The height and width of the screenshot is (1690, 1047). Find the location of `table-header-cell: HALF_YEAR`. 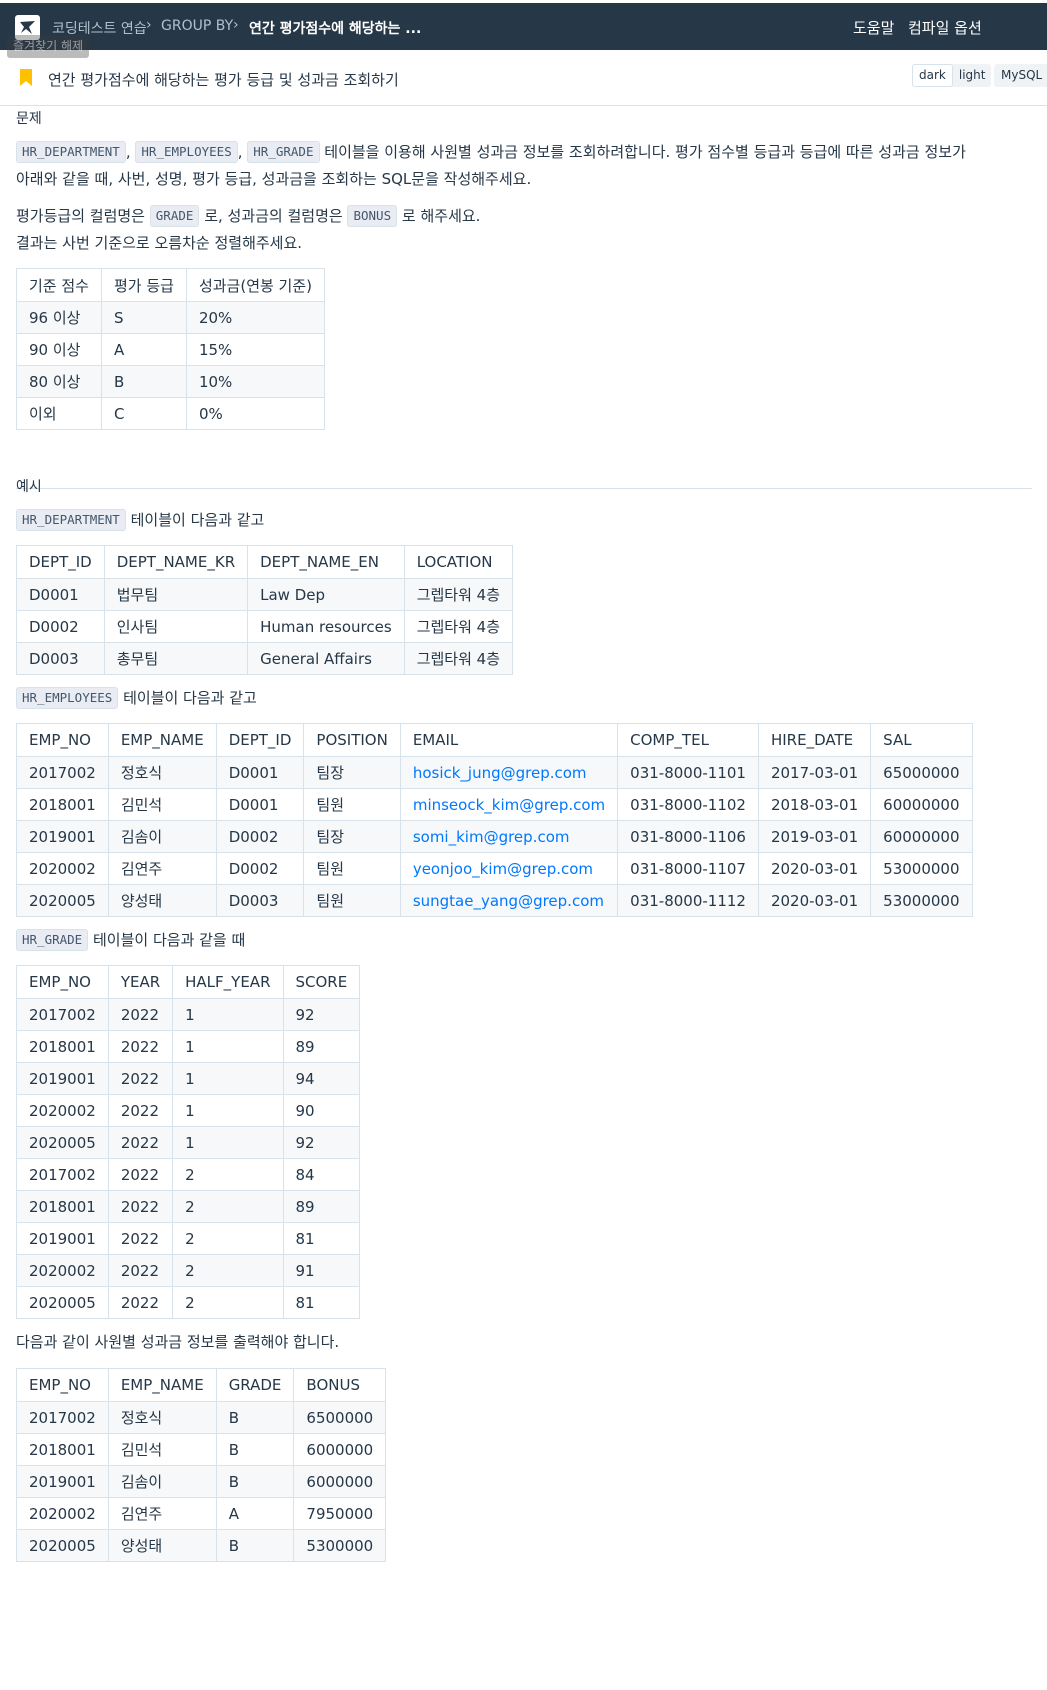

table-header-cell: HALF_YEAR is located at coordinates (228, 982).